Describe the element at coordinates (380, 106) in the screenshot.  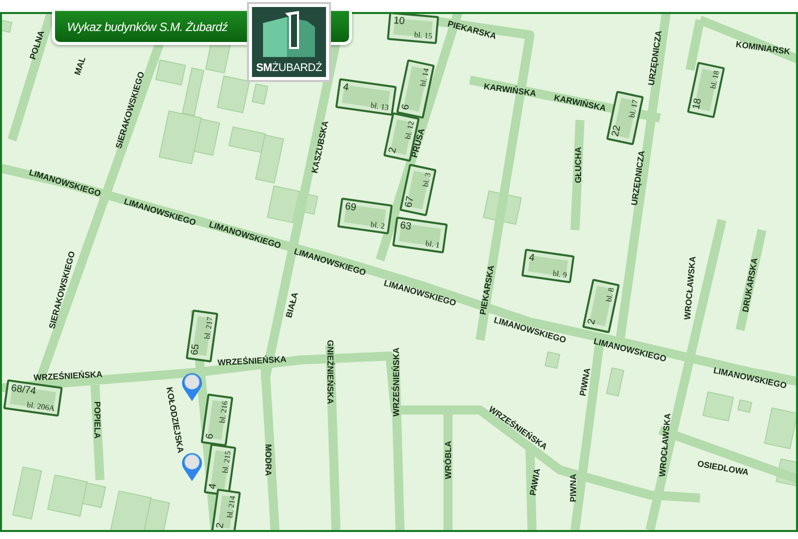
I see `block-label: bl. 13` at that location.